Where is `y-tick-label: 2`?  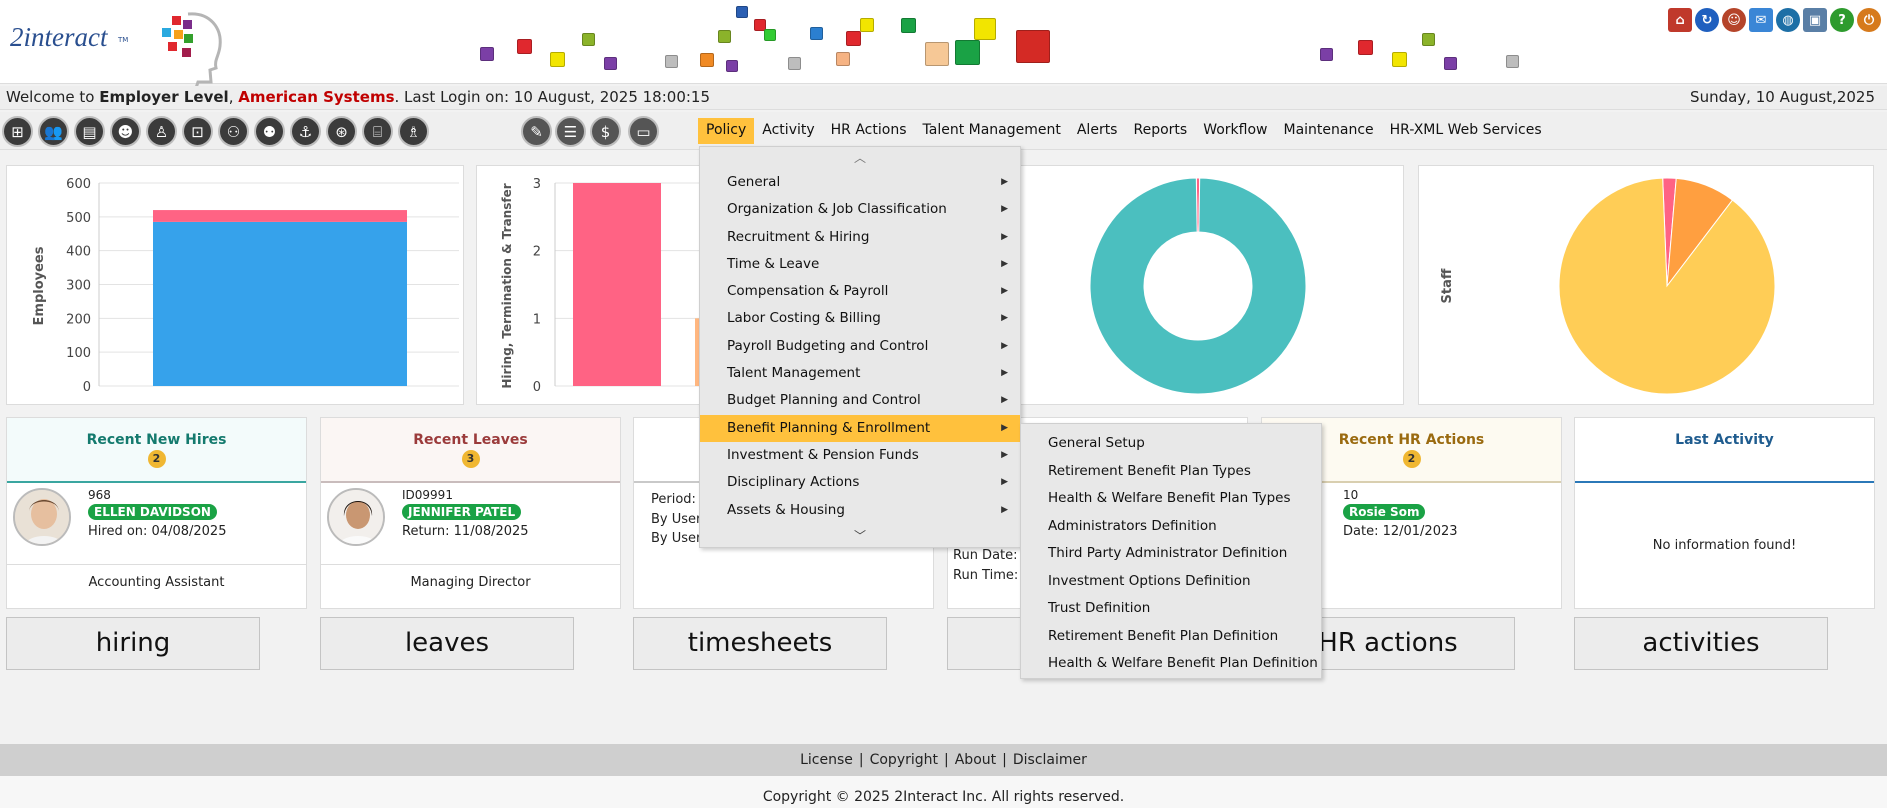 y-tick-label: 2 is located at coordinates (537, 252).